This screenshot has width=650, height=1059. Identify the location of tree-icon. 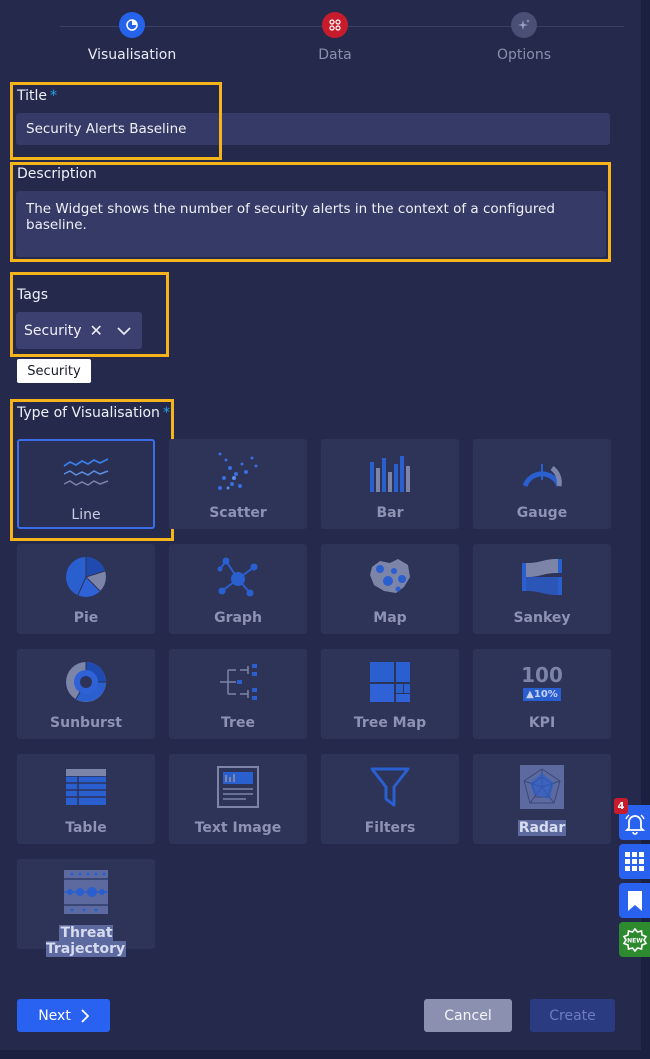
(238, 682).